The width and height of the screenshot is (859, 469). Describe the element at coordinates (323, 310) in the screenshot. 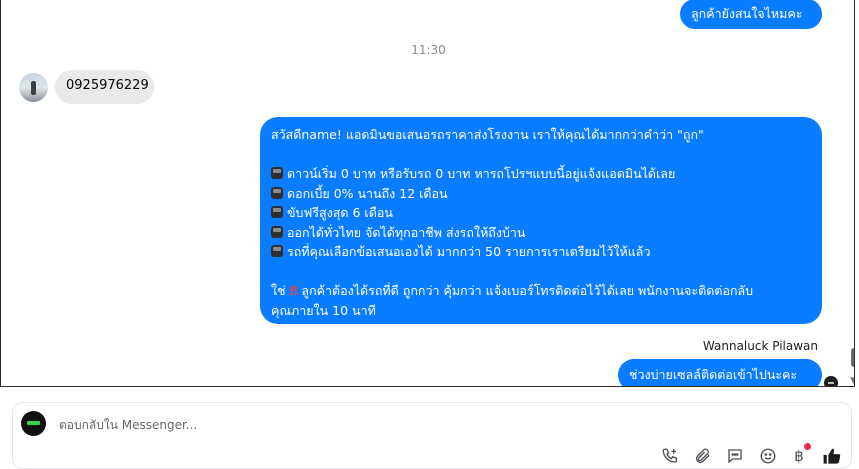

I see `promo-closing-line2: คุณภายใน 10 นาที` at that location.